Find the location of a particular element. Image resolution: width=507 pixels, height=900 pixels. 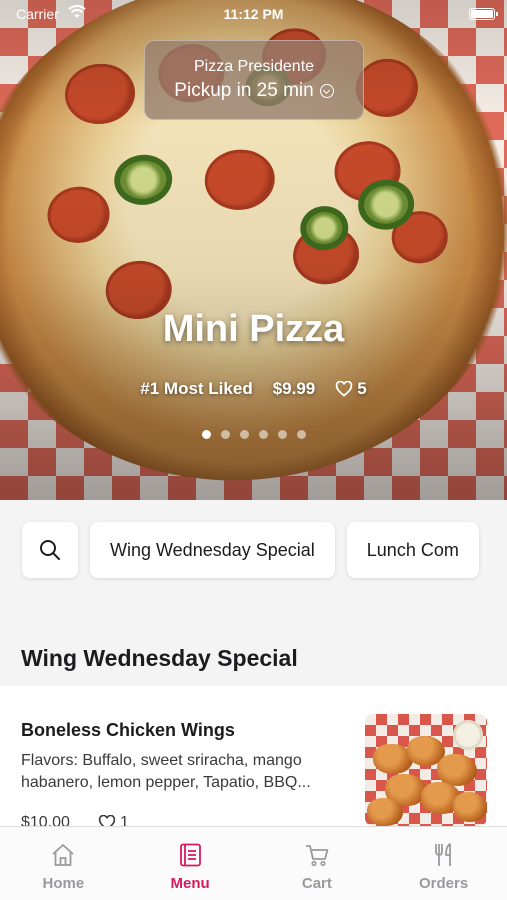

tab-orders-label: Orders is located at coordinates (444, 883).